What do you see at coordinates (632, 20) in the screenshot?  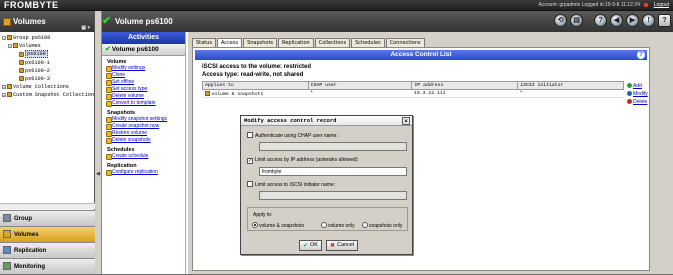 I see `forward-icon: ▶` at bounding box center [632, 20].